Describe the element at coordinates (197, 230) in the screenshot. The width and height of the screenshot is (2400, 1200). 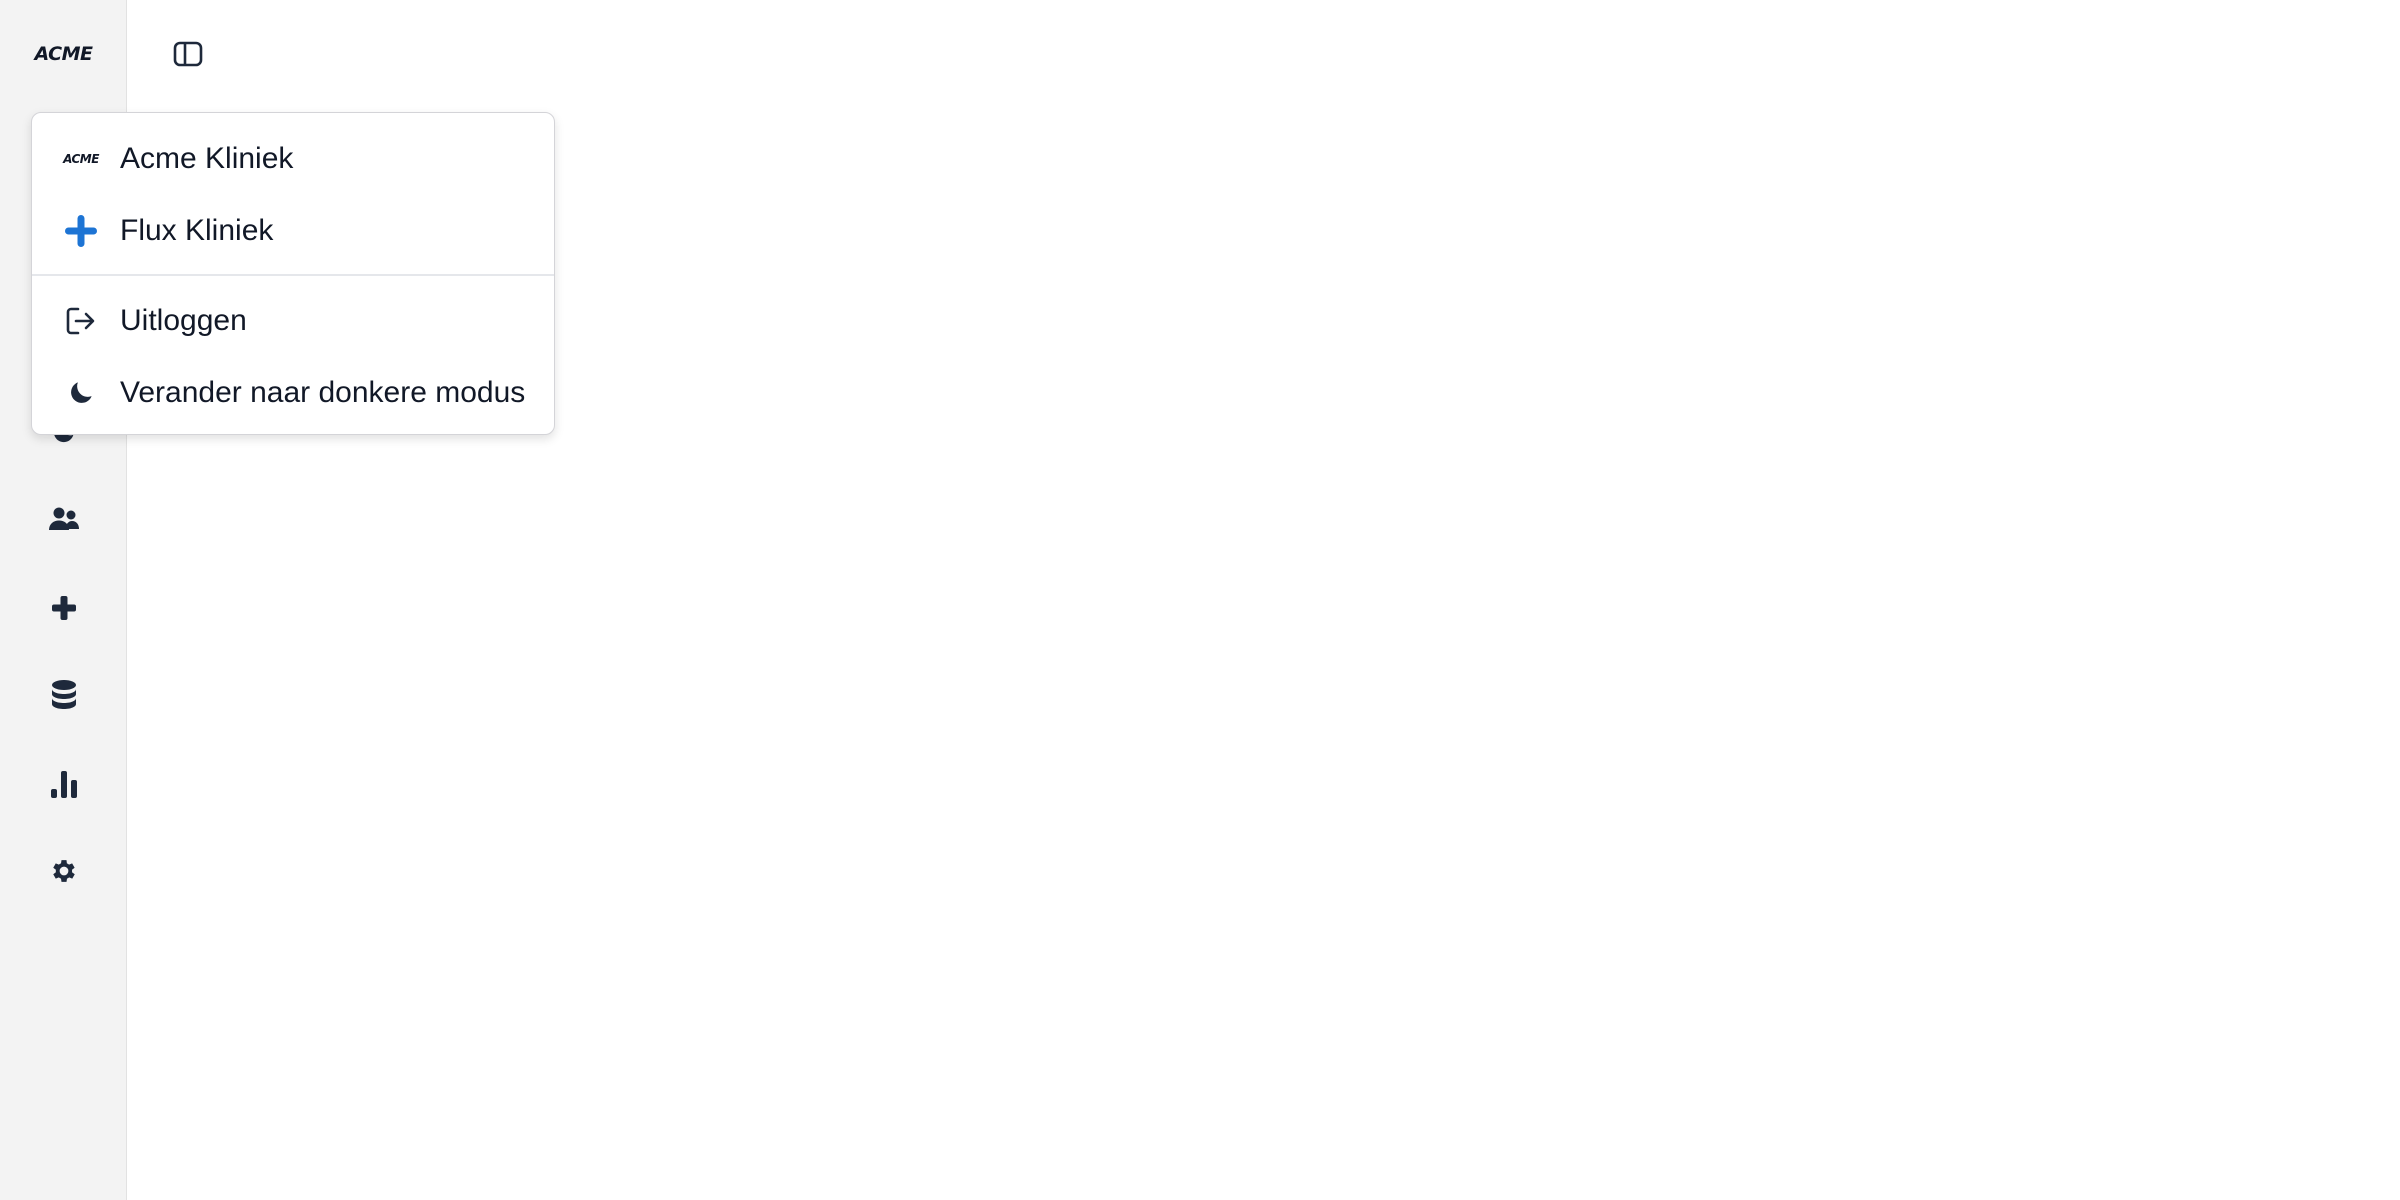
I see `menu-item-label: Flux Kliniek` at that location.